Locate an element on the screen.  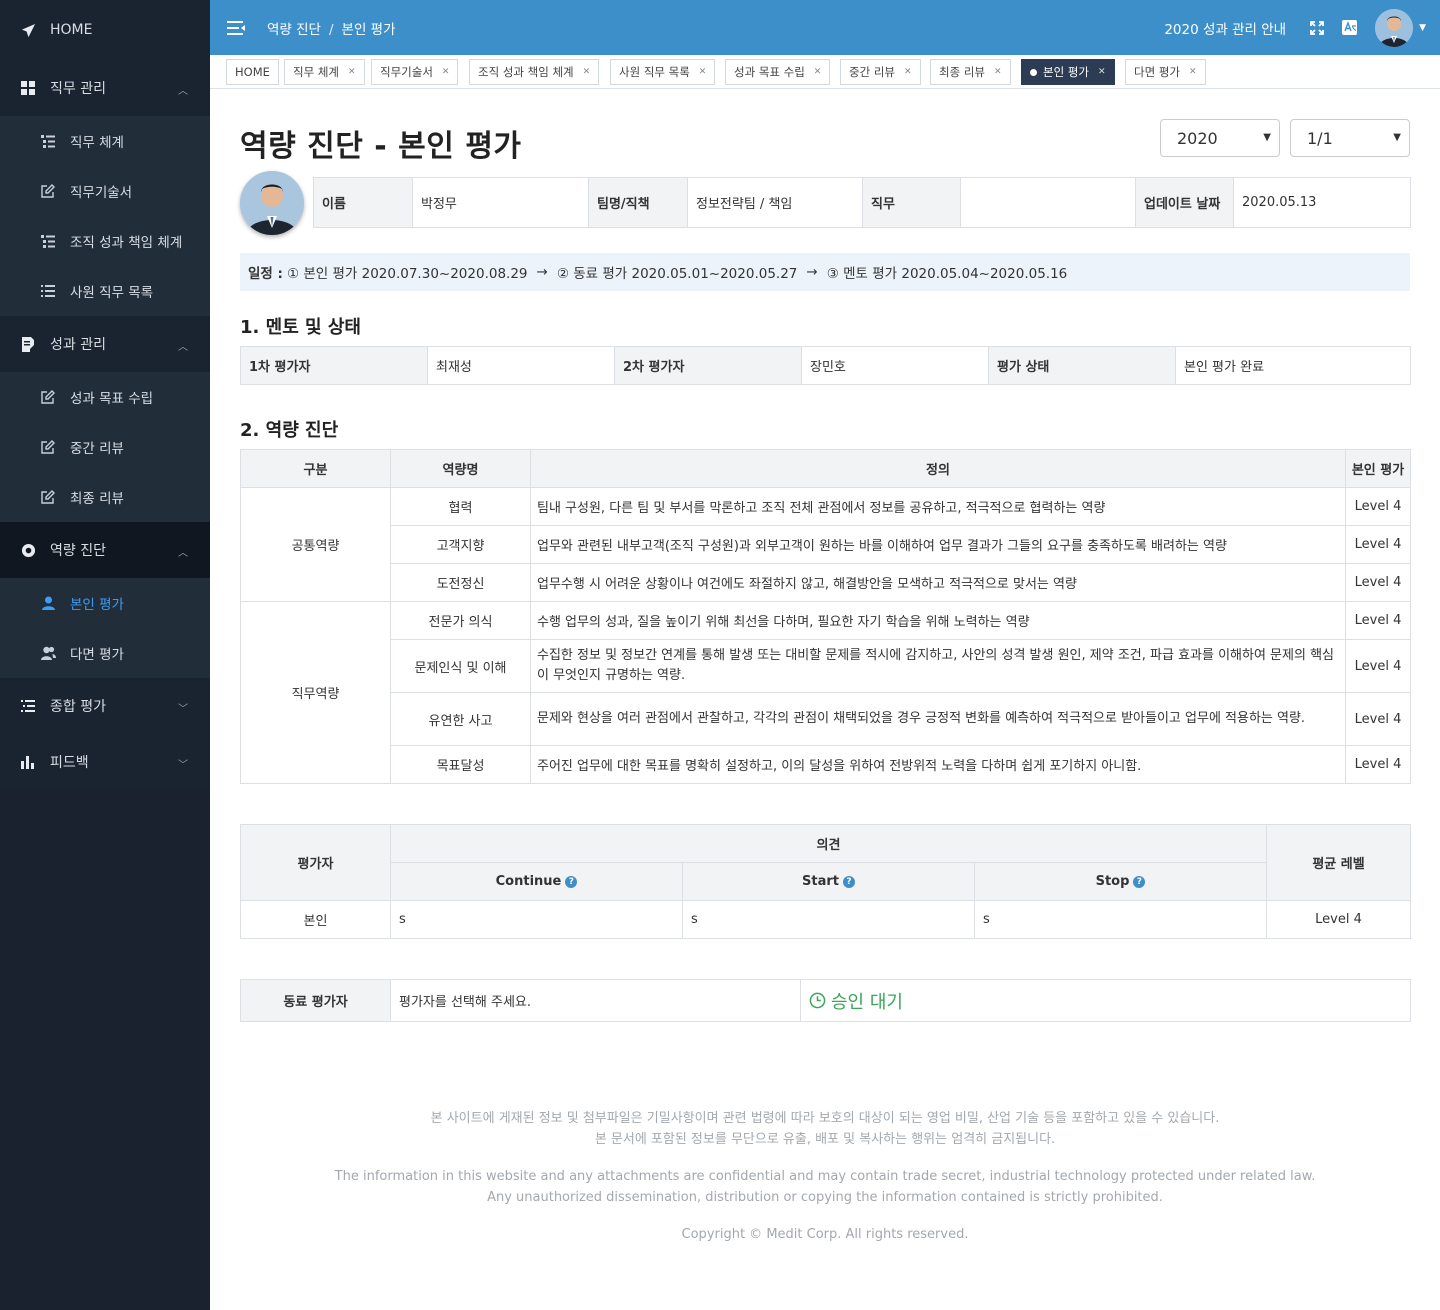
tab-home: HOME is located at coordinates (252, 72).